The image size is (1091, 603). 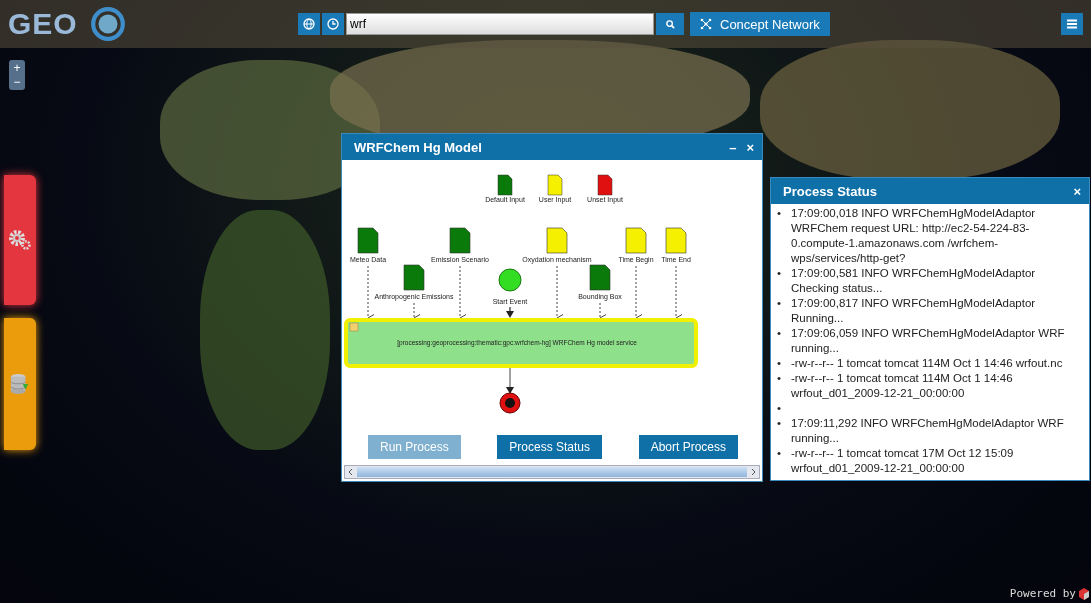 What do you see at coordinates (418, 147) in the screenshot?
I see `dialog-title: WRFChem Hg Model` at bounding box center [418, 147].